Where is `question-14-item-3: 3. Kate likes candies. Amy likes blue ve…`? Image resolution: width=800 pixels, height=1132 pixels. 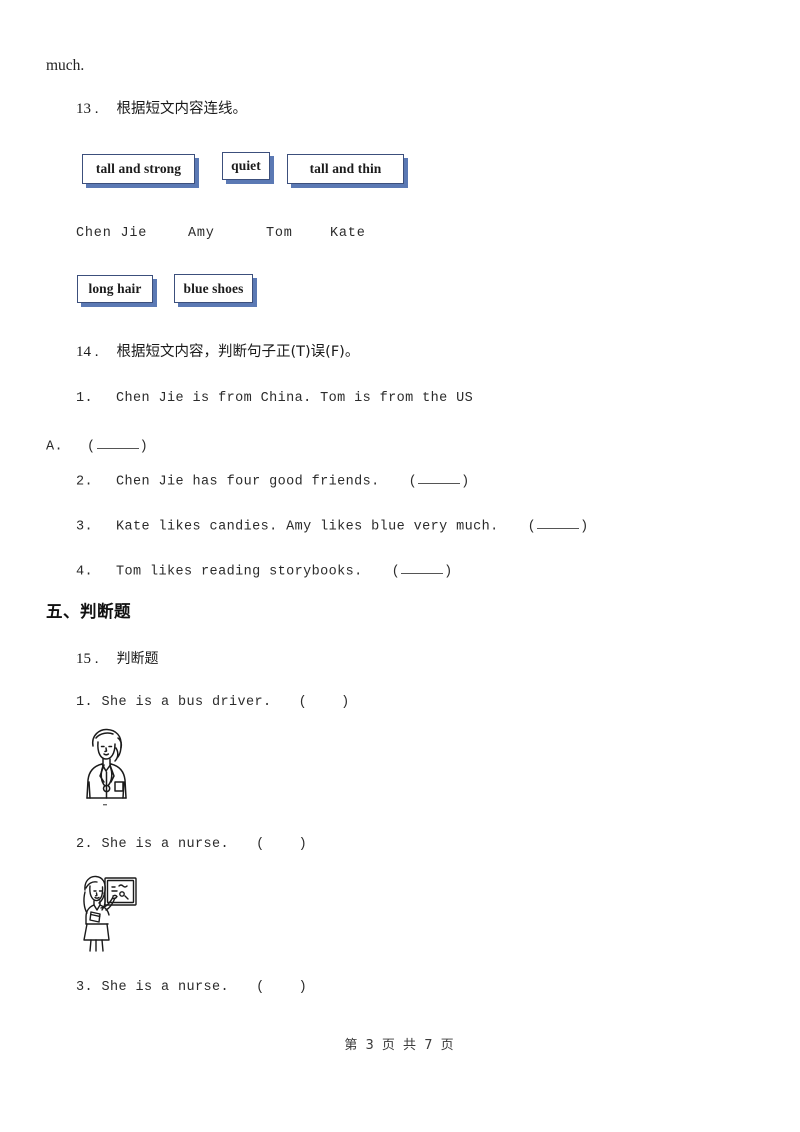 question-14-item-3: 3. Kate likes candies. Amy likes blue ve… is located at coordinates (332, 525).